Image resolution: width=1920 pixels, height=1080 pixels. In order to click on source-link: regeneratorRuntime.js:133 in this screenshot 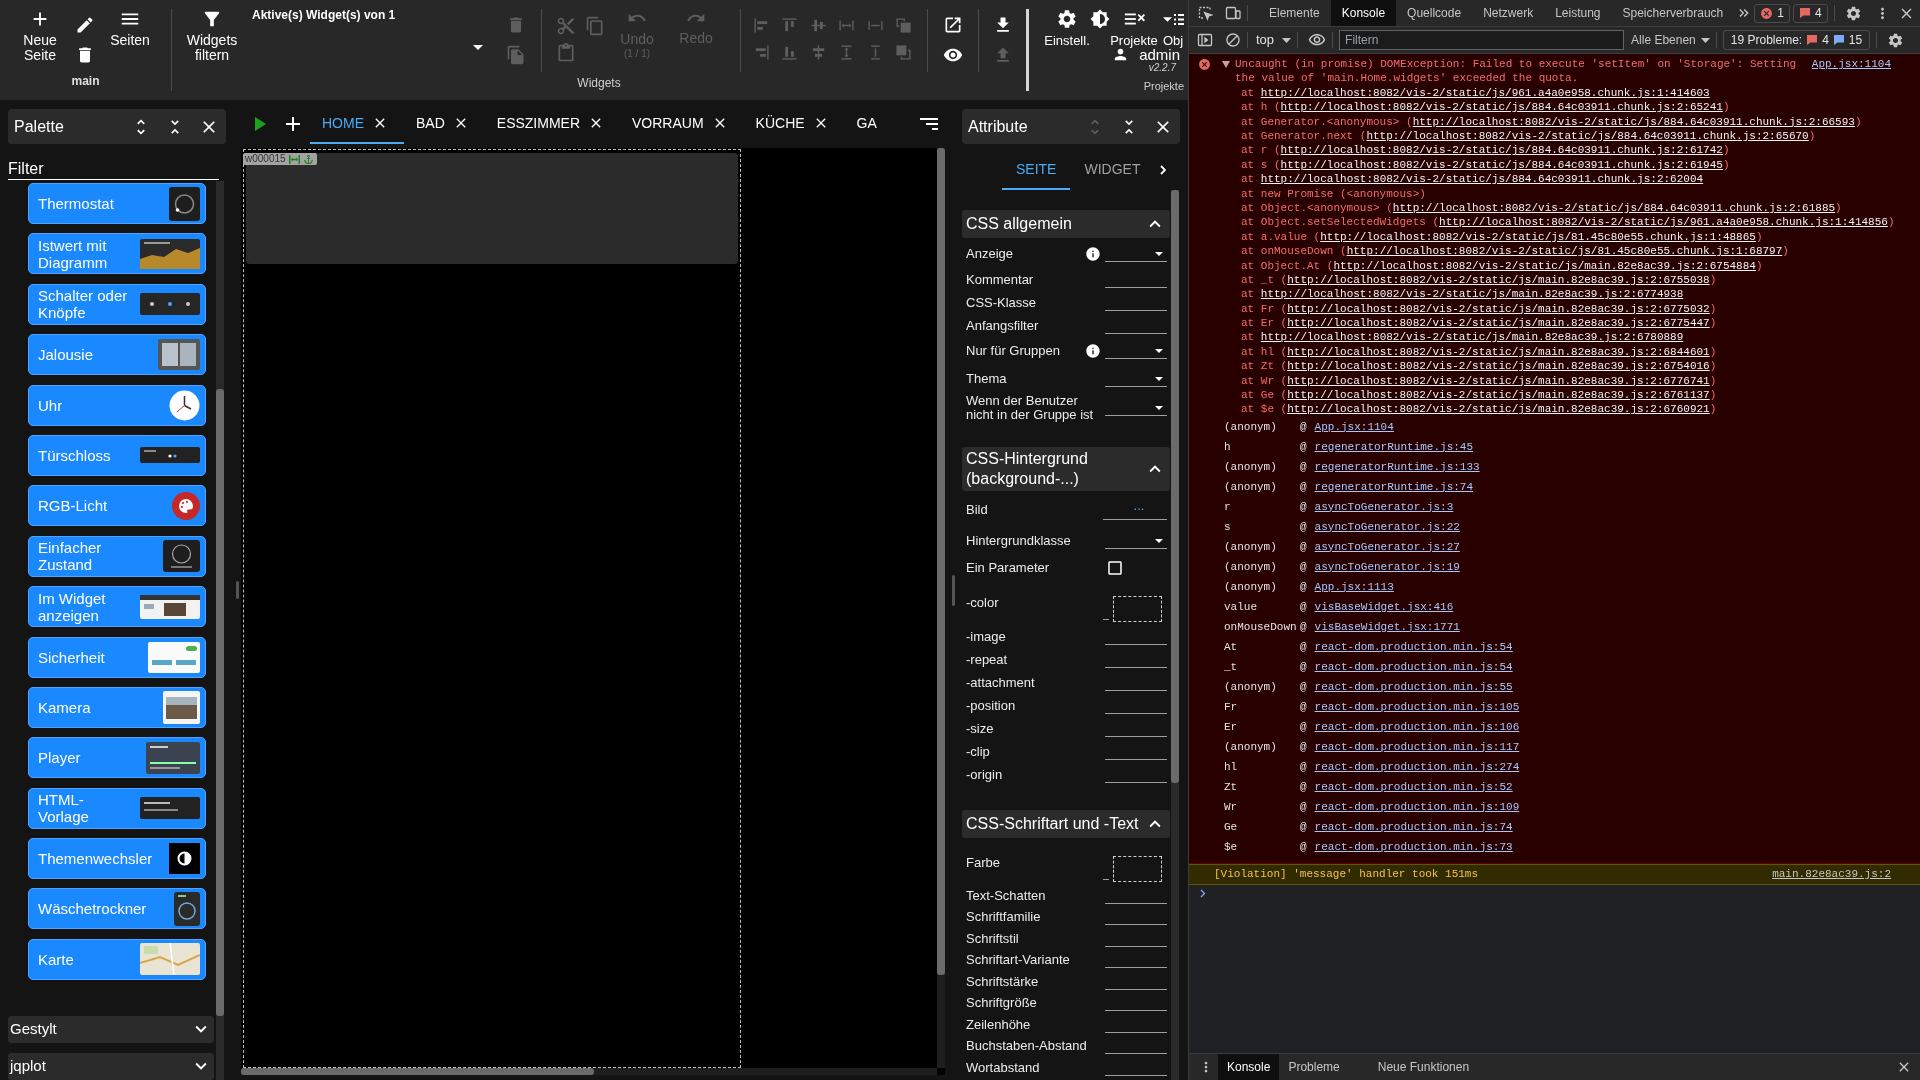, I will do `click(1397, 467)`.